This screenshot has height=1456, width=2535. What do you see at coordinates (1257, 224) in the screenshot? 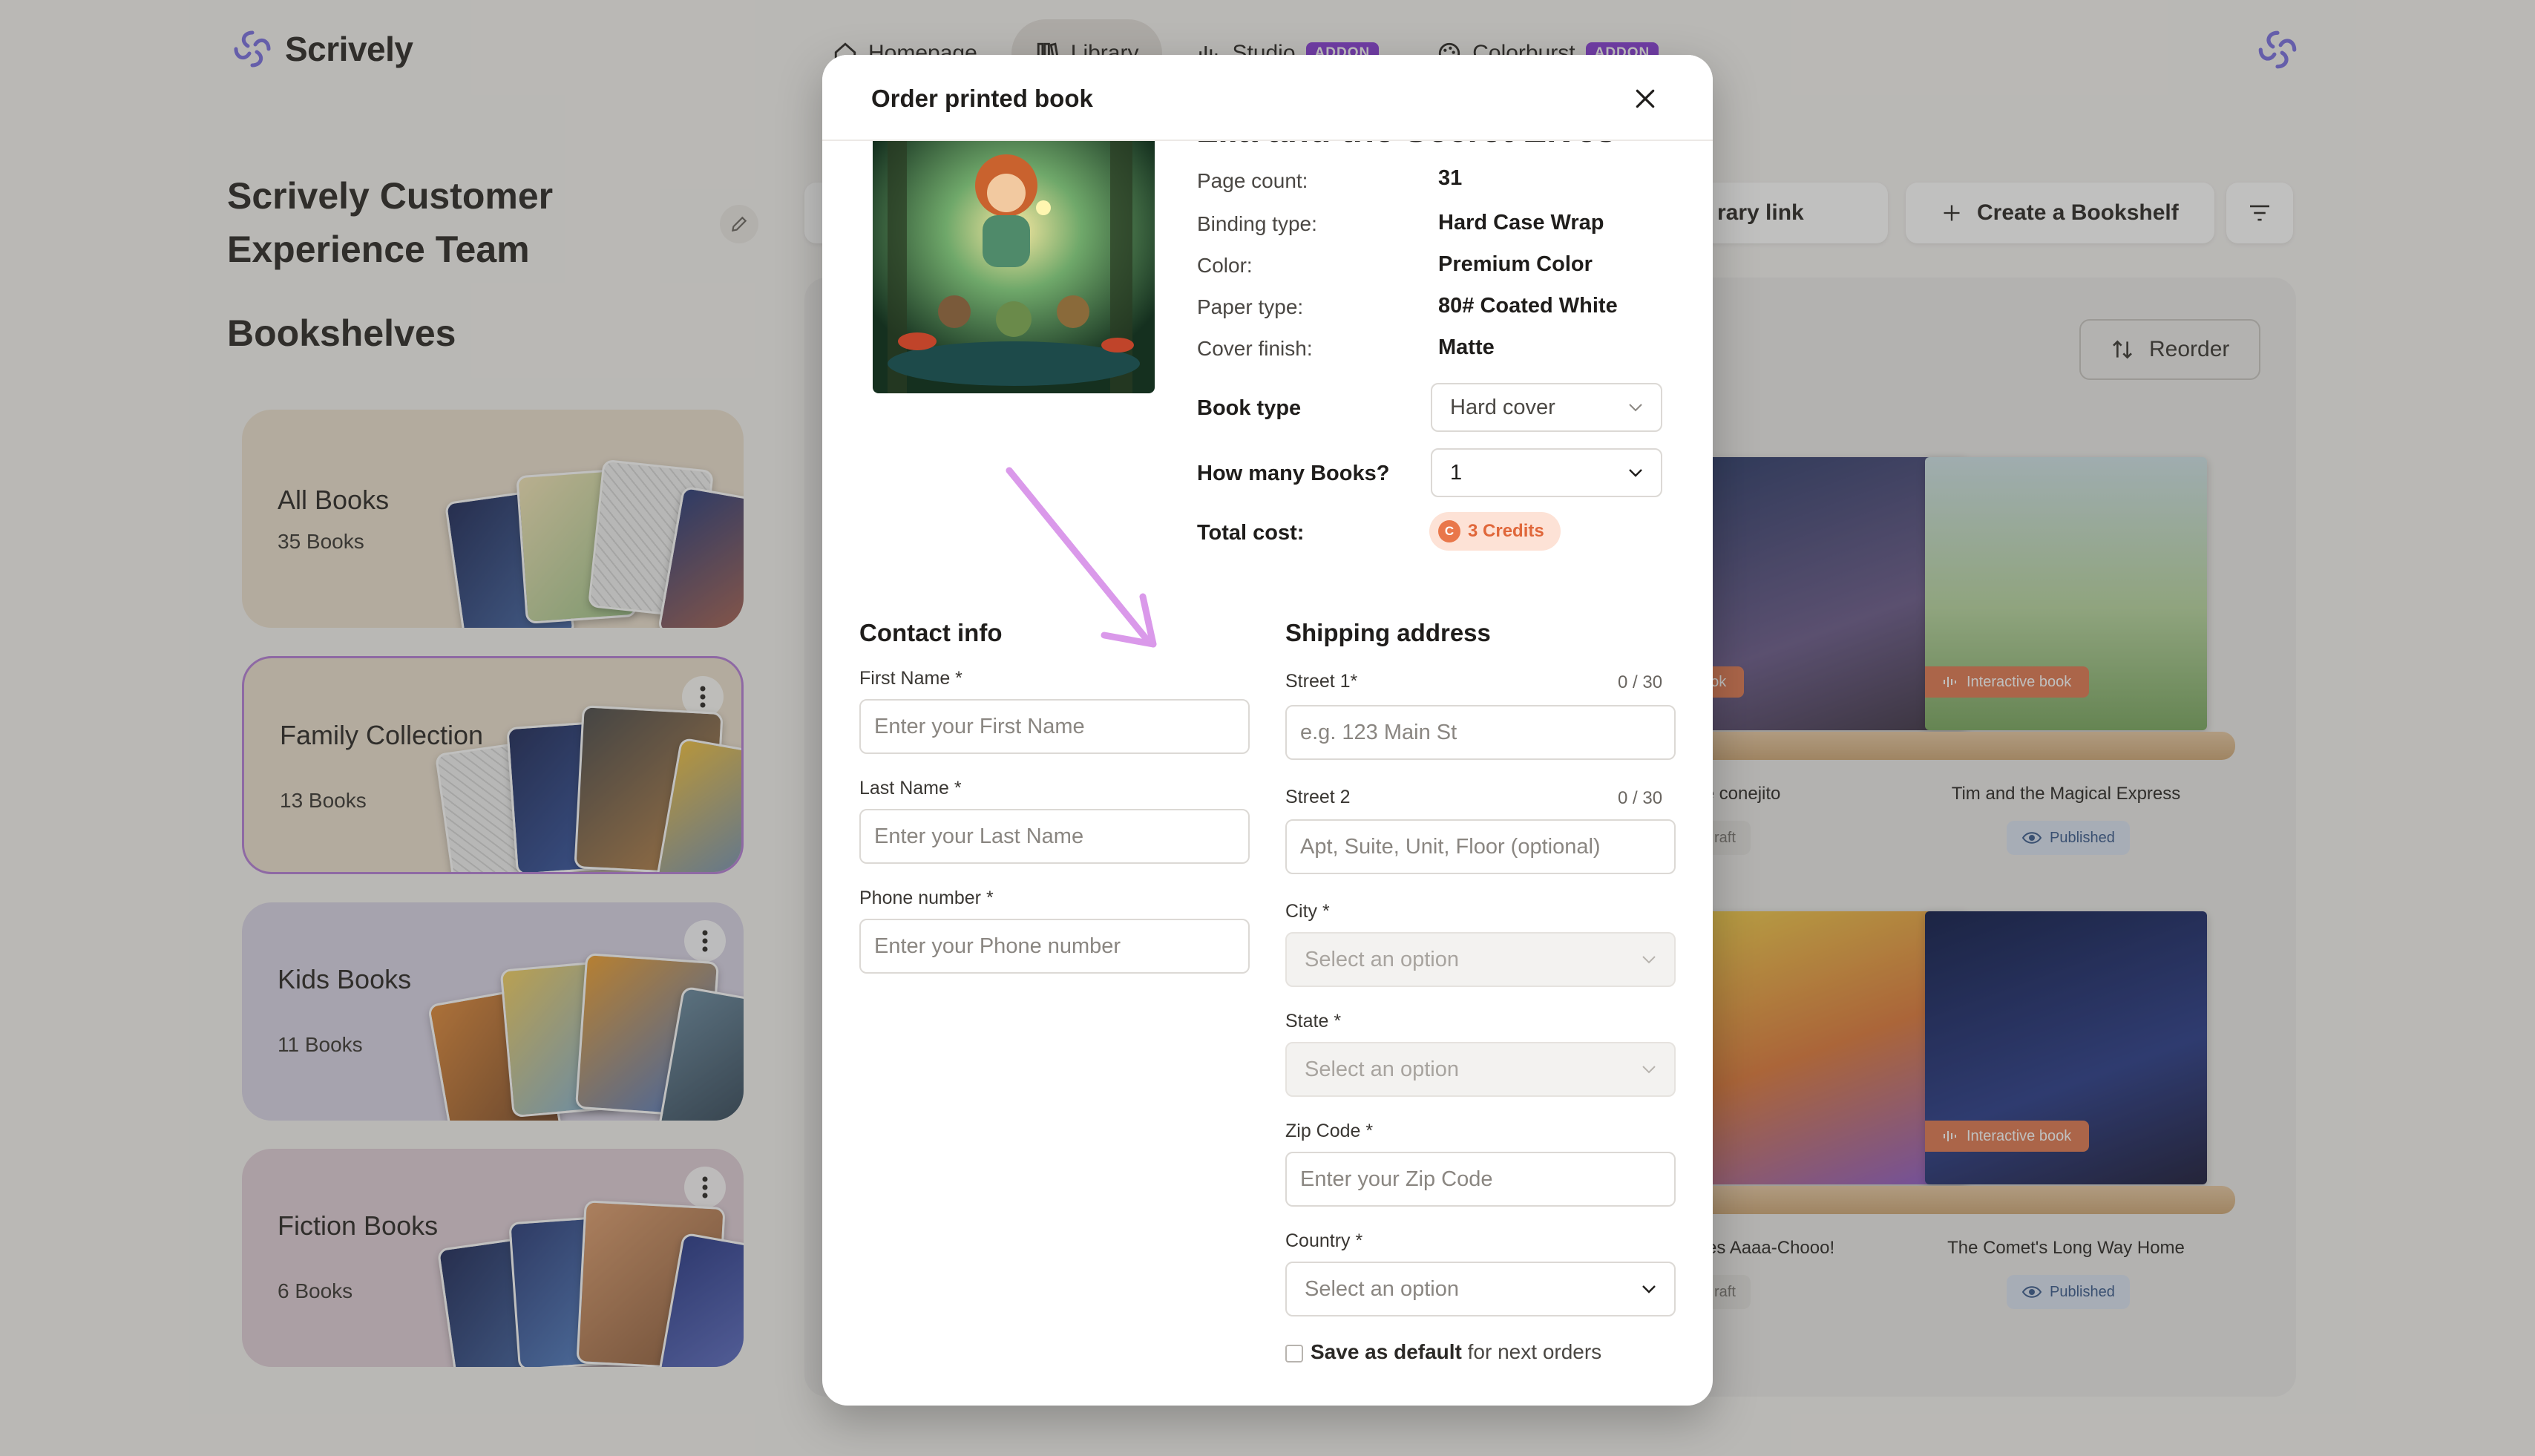
I see `binding-type-label: Binding type:` at bounding box center [1257, 224].